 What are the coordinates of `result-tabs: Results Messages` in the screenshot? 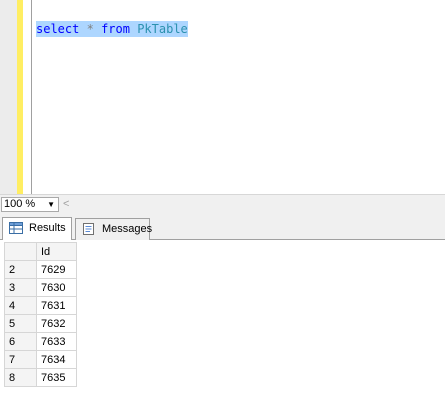 It's located at (222, 226).